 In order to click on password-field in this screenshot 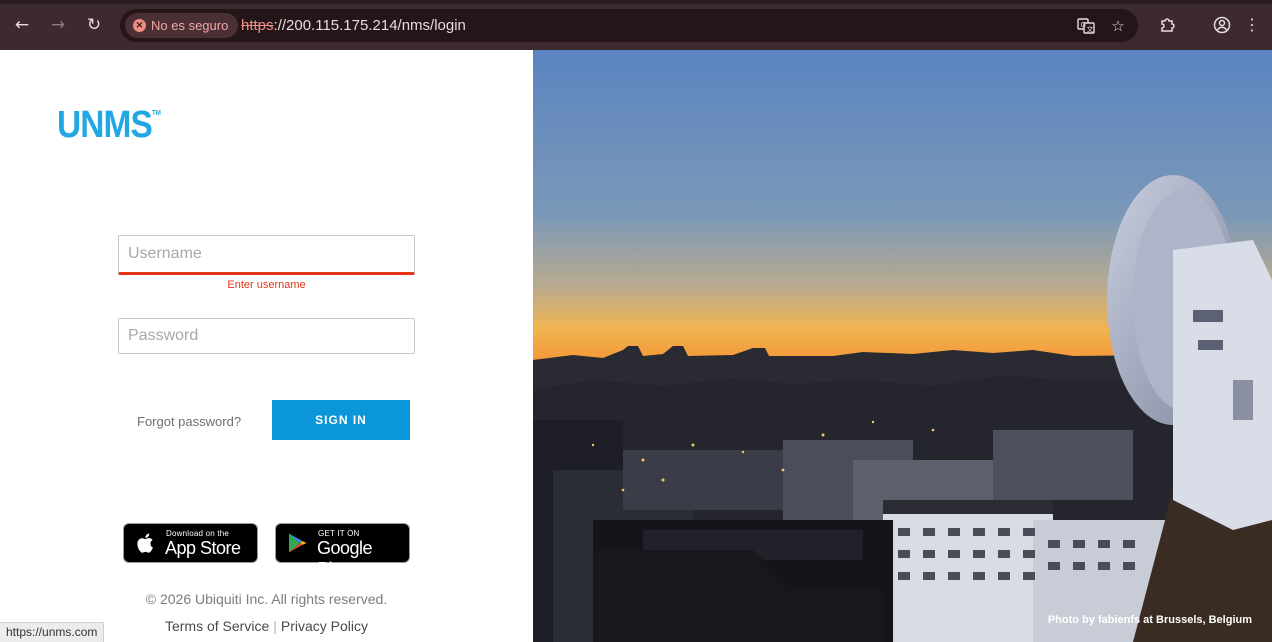, I will do `click(266, 336)`.